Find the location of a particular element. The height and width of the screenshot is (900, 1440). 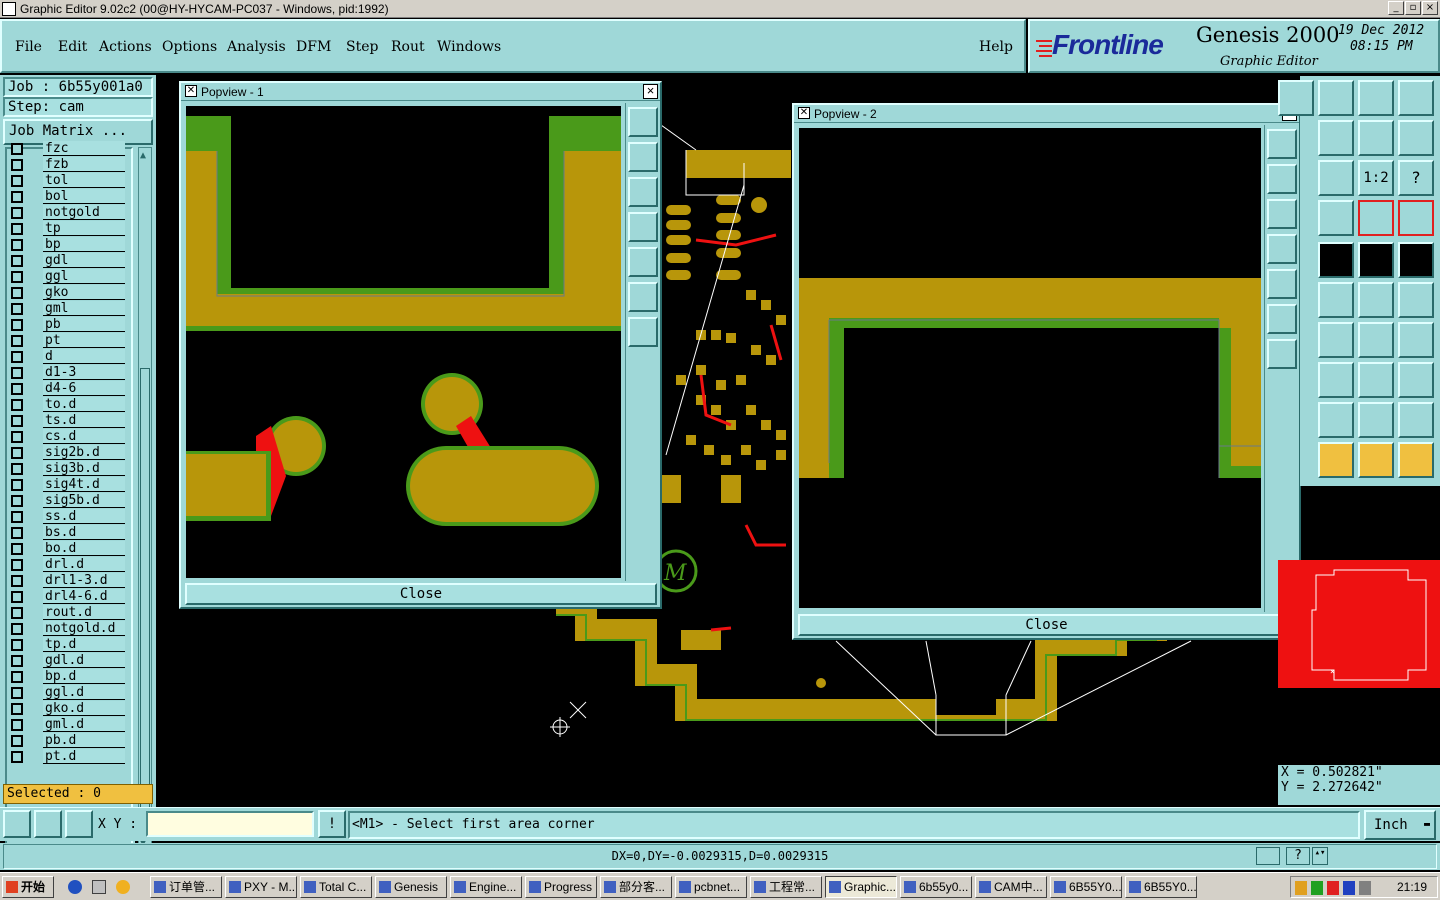

triangle-a-icon is located at coordinates (1336, 420).